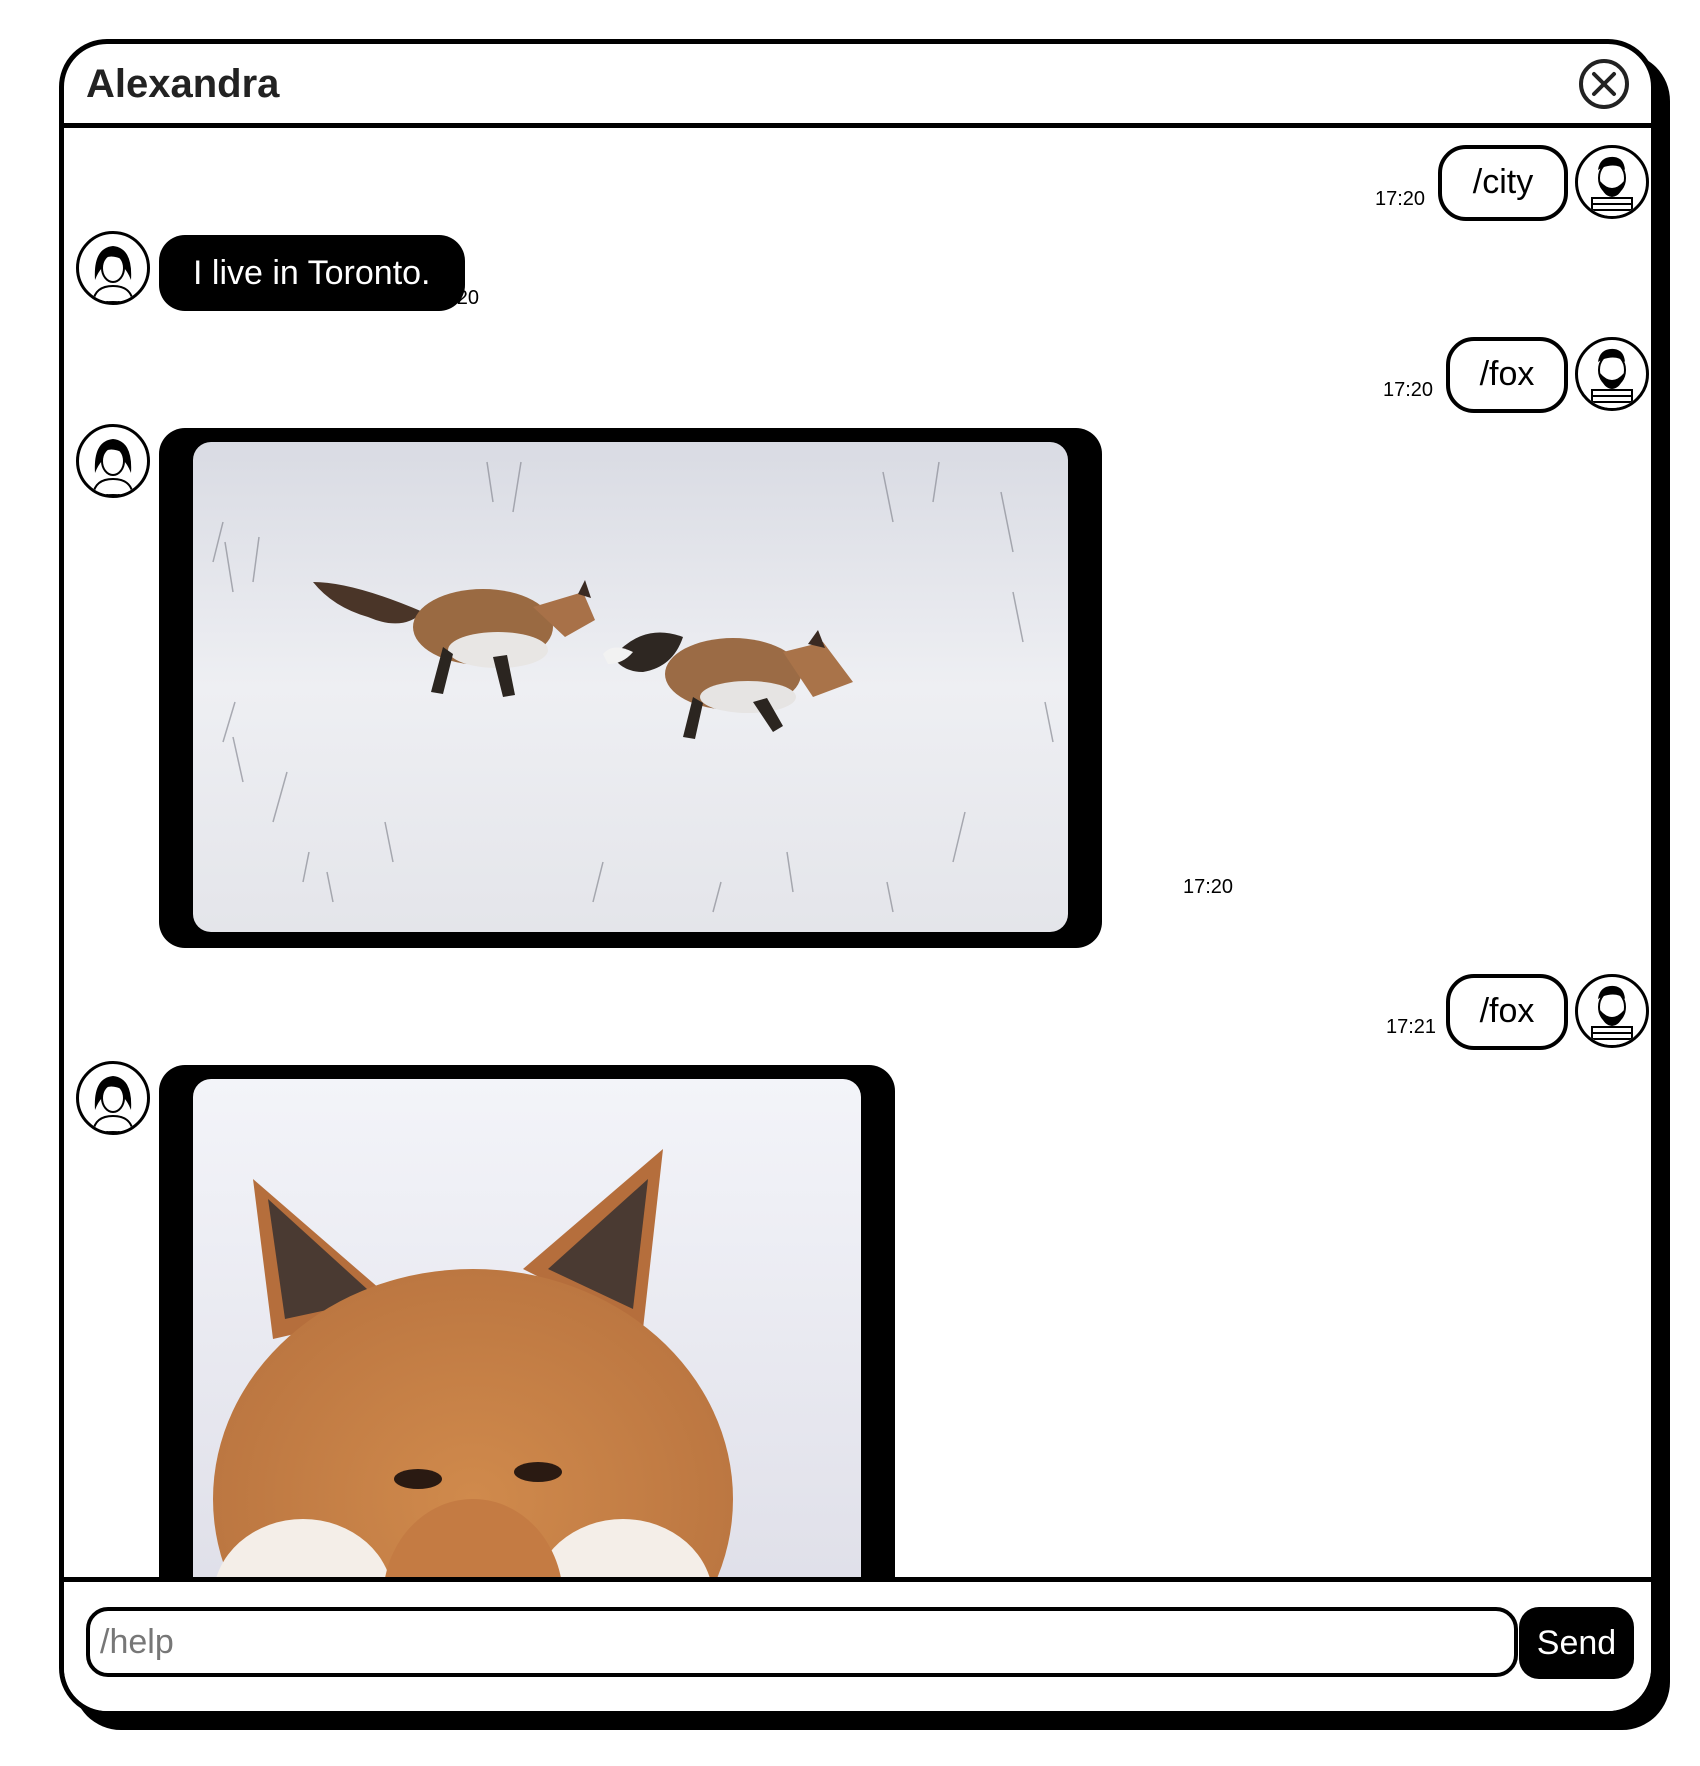 Image resolution: width=1700 pixels, height=1766 pixels. What do you see at coordinates (1411, 1027) in the screenshot?
I see `message-time: 17:21` at bounding box center [1411, 1027].